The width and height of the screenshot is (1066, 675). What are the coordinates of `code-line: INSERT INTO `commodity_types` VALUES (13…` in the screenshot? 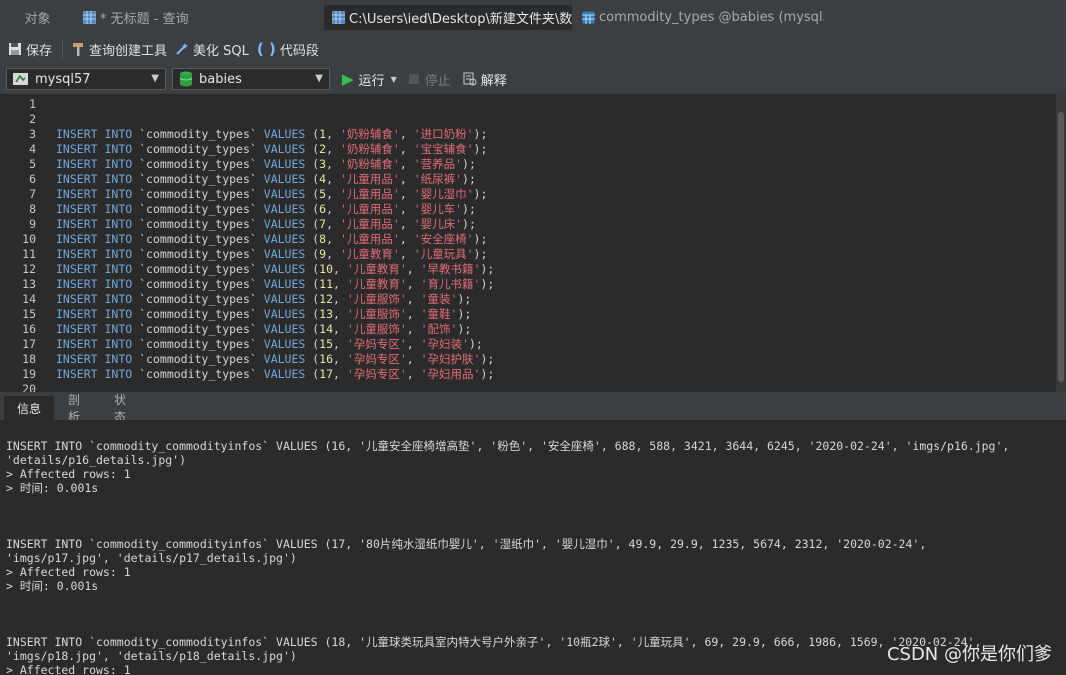 It's located at (264, 314).